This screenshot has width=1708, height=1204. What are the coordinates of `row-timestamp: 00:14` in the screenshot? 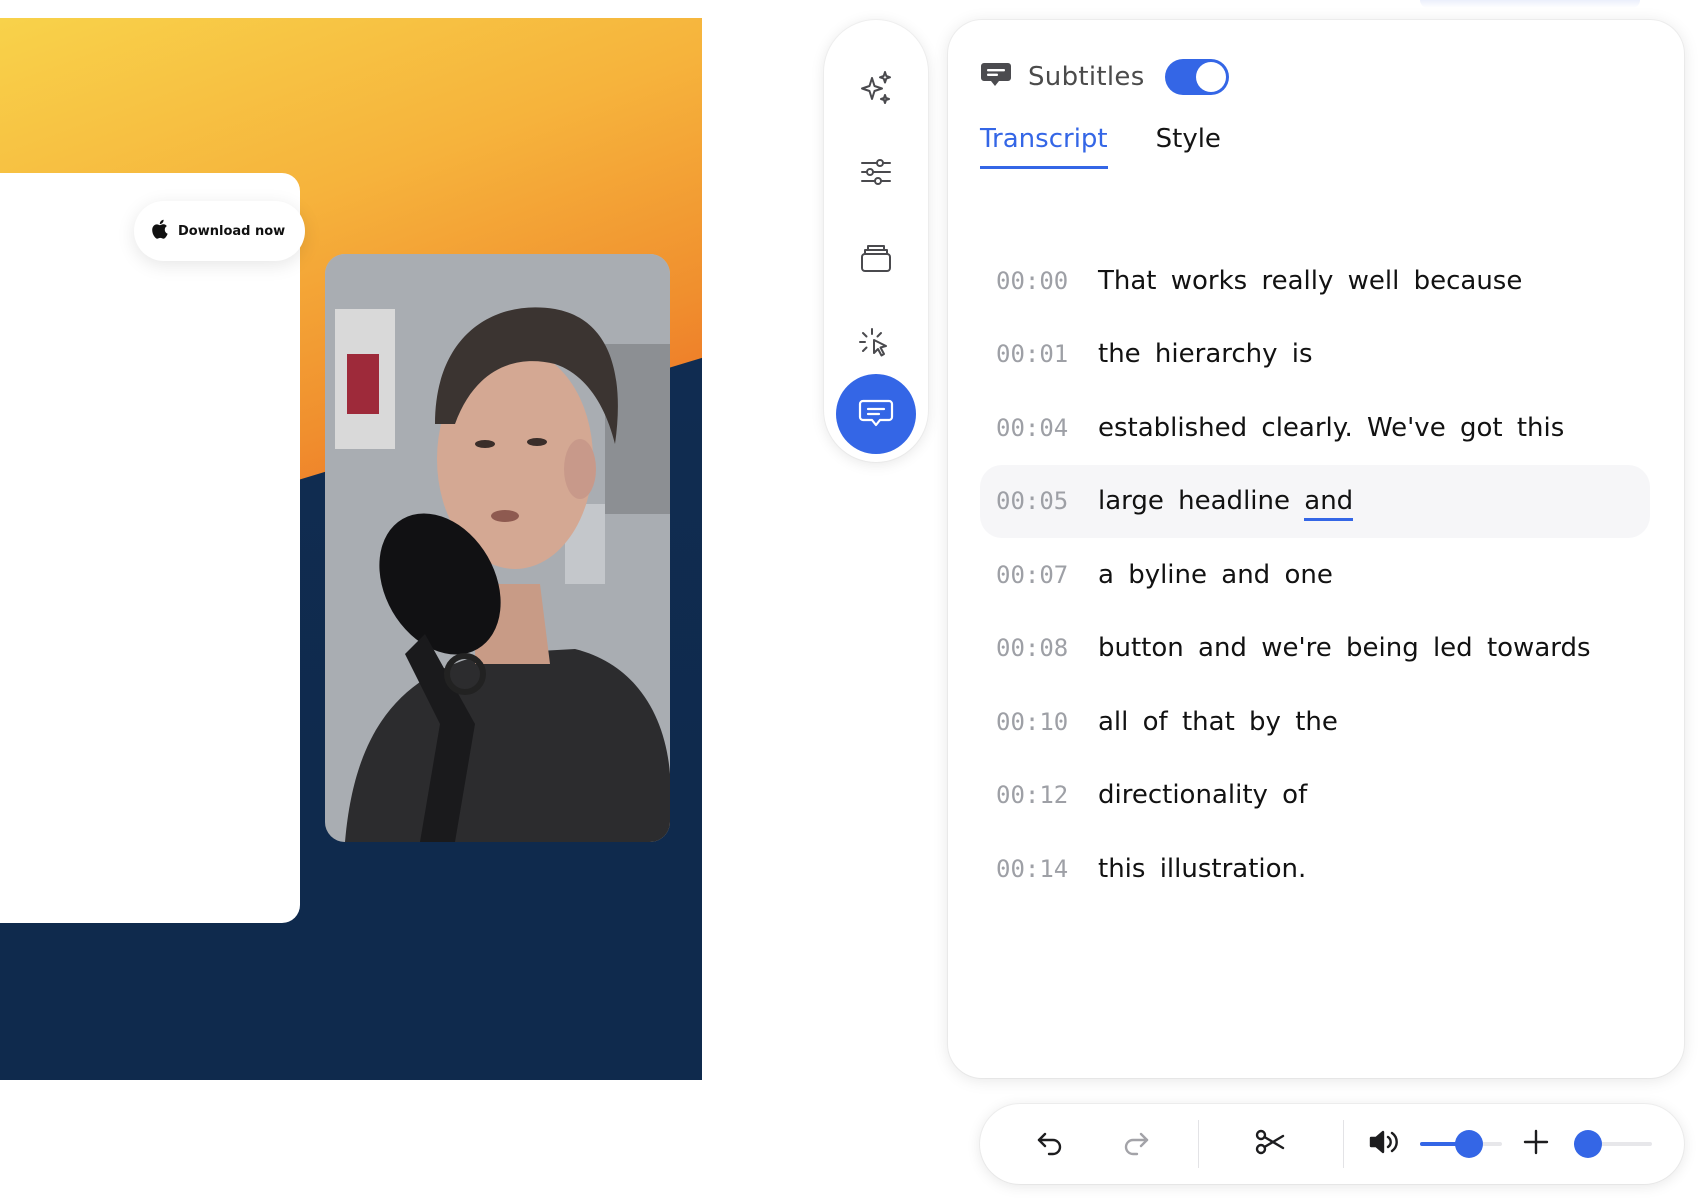 It's located at (1032, 868).